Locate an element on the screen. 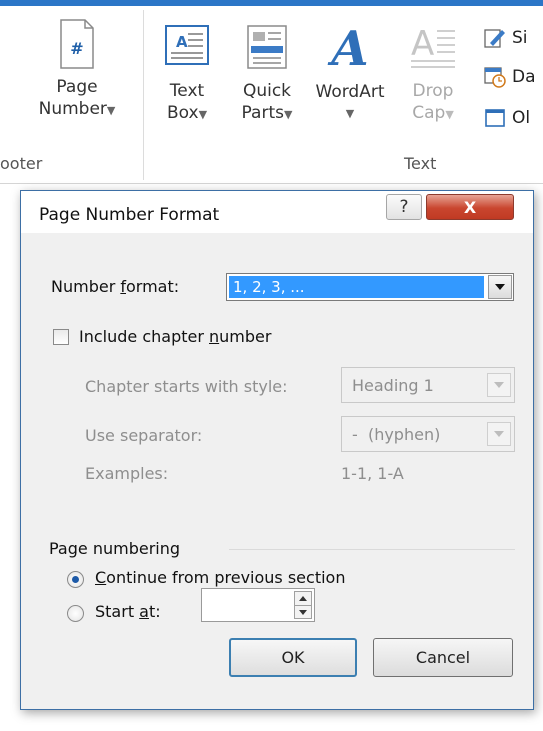 The height and width of the screenshot is (731, 543). spin-down-button is located at coordinates (303, 611).